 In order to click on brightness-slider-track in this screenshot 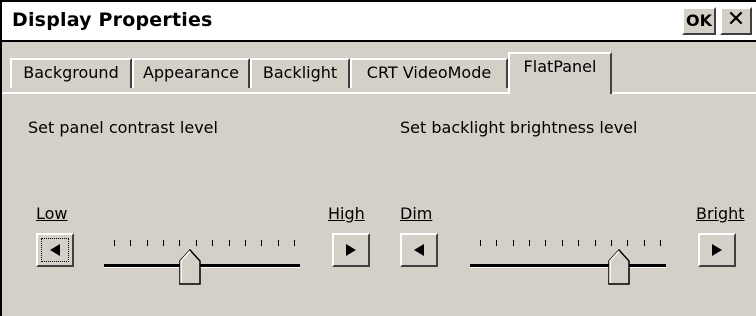, I will do `click(568, 266)`.